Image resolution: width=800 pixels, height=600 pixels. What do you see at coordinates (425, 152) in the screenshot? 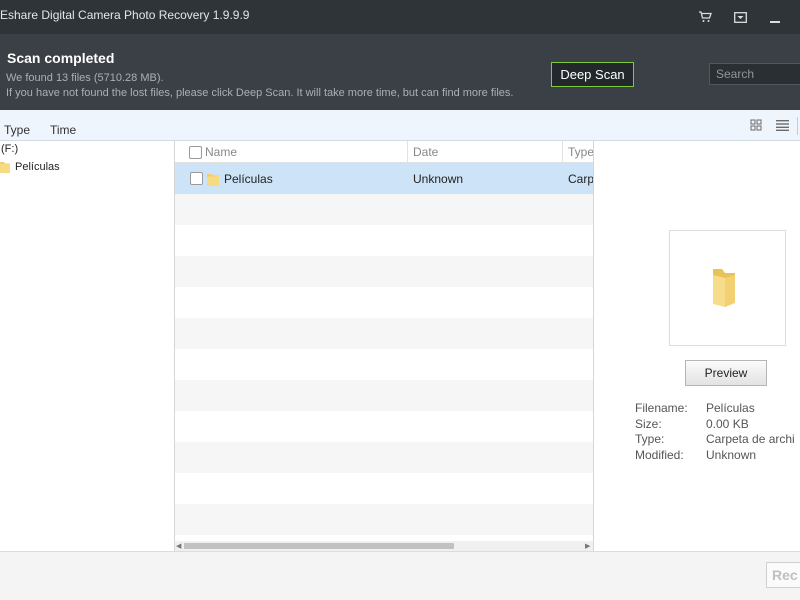
I see `column-header-date: Date` at bounding box center [425, 152].